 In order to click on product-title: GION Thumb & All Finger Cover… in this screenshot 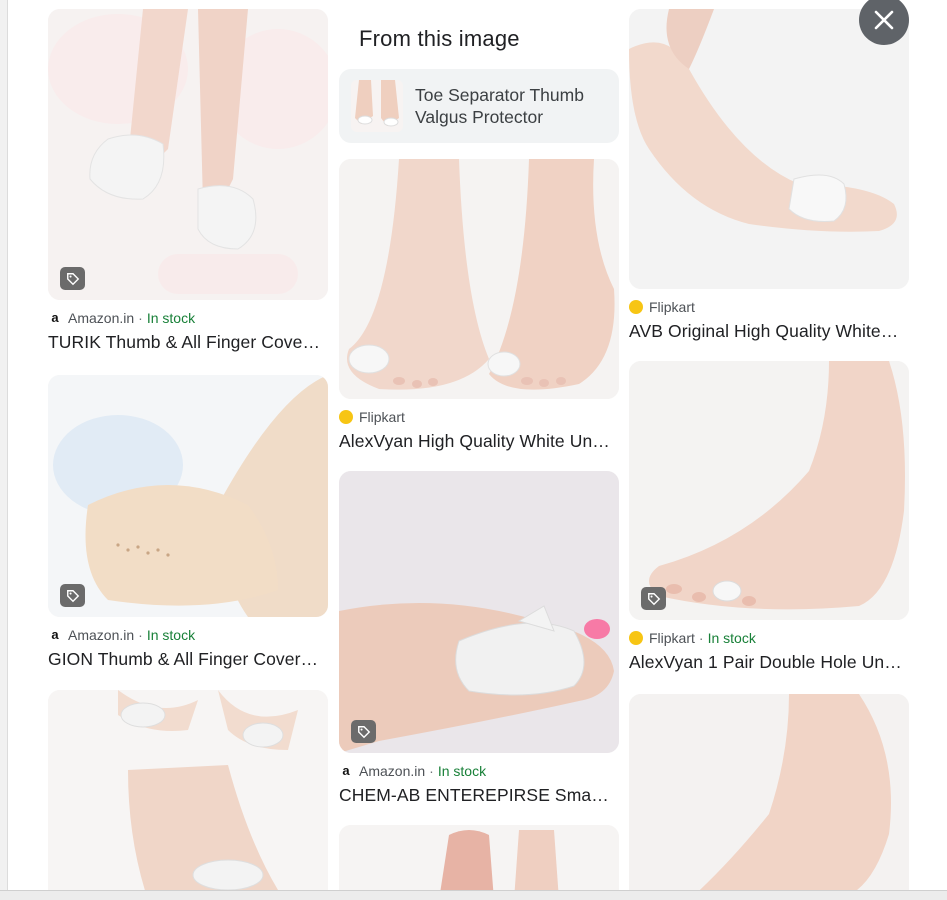, I will do `click(185, 659)`.